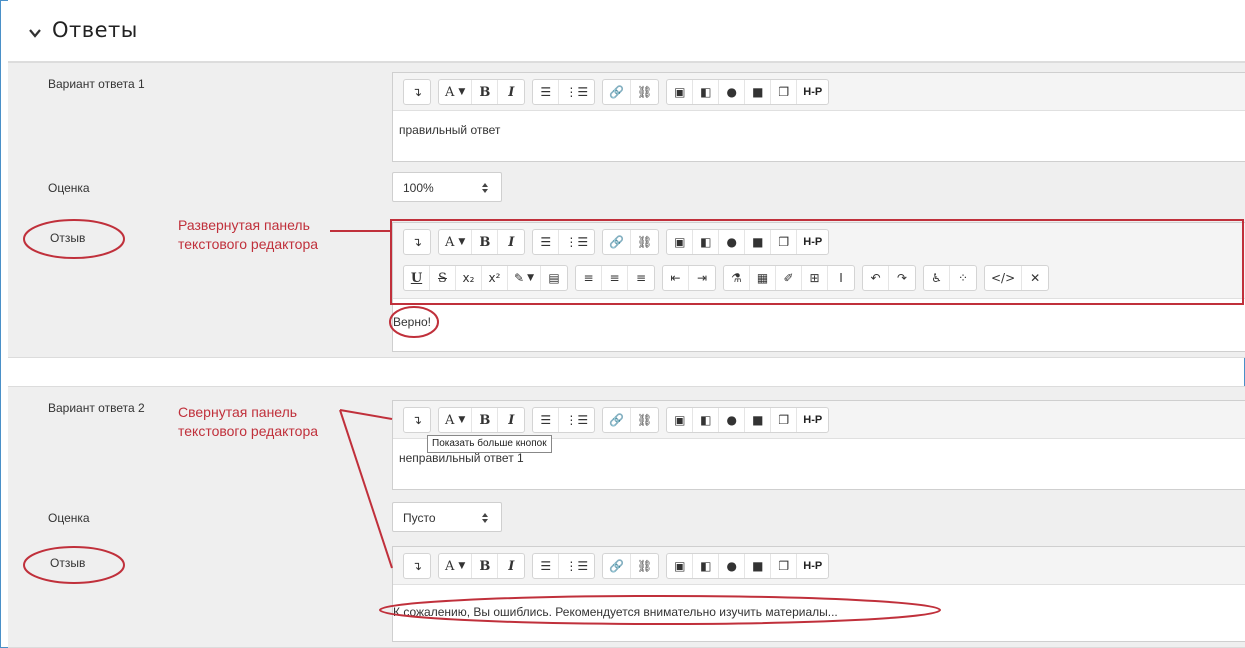  I want to click on answer-1-grade-select: 100%, so click(447, 187).